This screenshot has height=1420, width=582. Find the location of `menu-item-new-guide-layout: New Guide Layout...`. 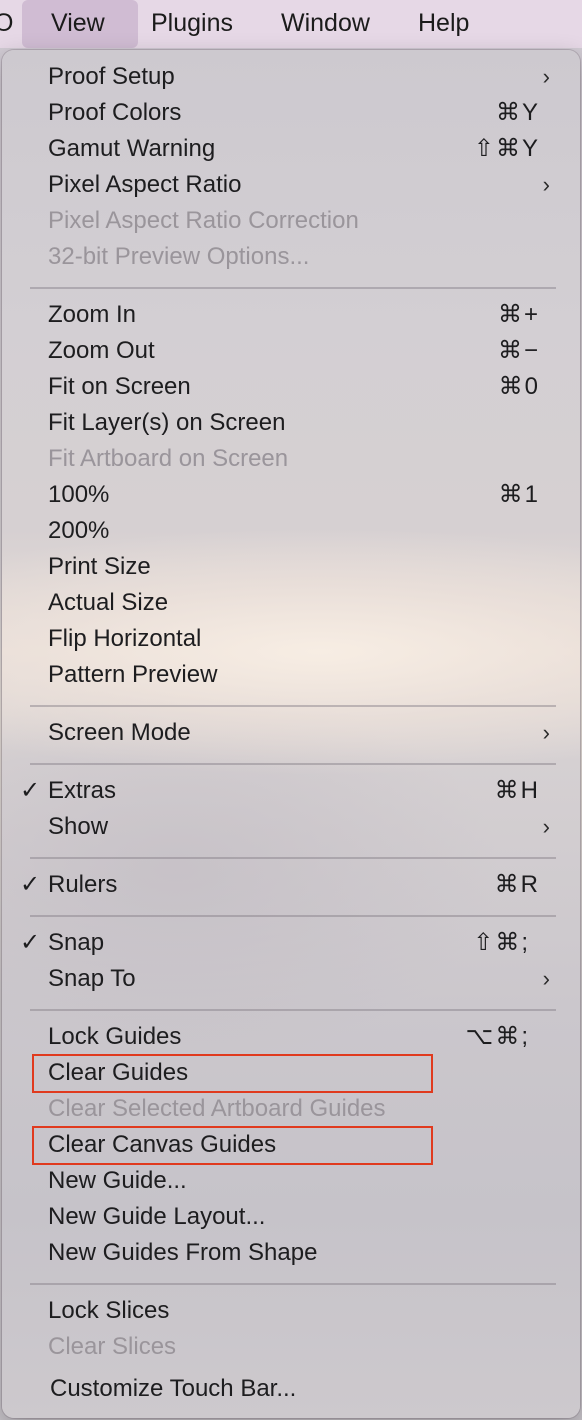

menu-item-new-guide-layout: New Guide Layout... is located at coordinates (291, 1217).